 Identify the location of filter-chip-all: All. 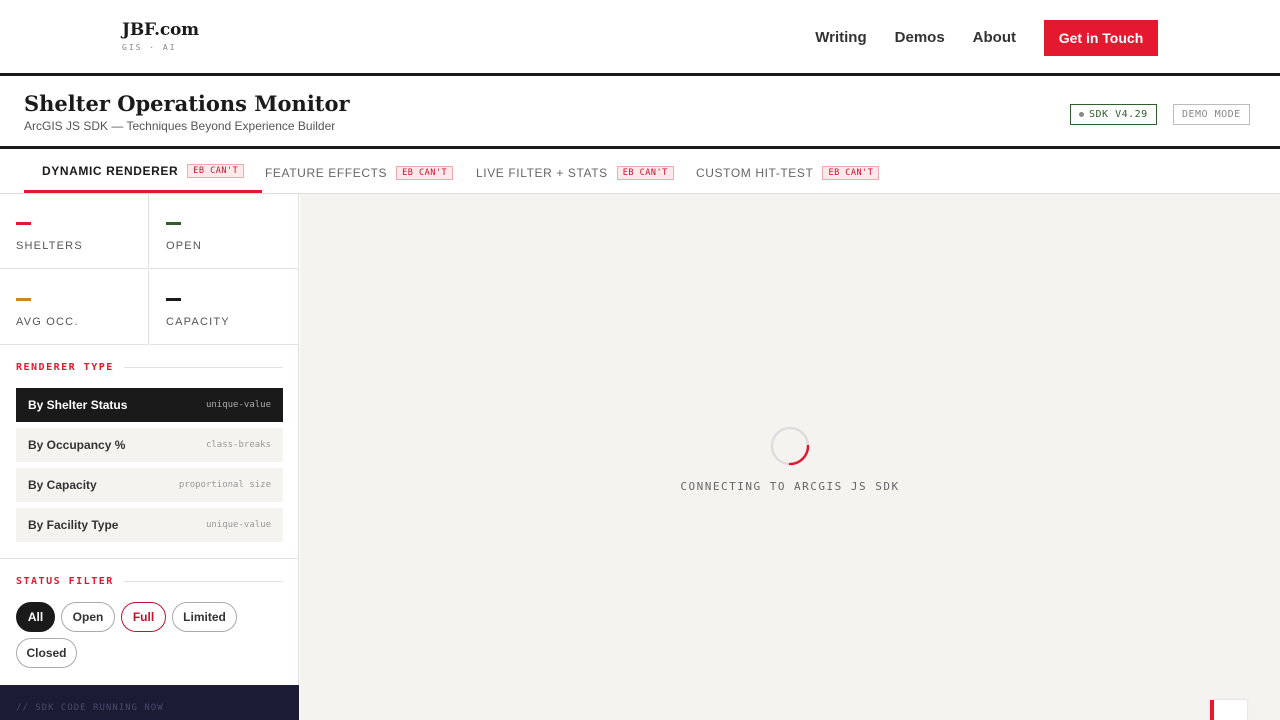
(35, 617).